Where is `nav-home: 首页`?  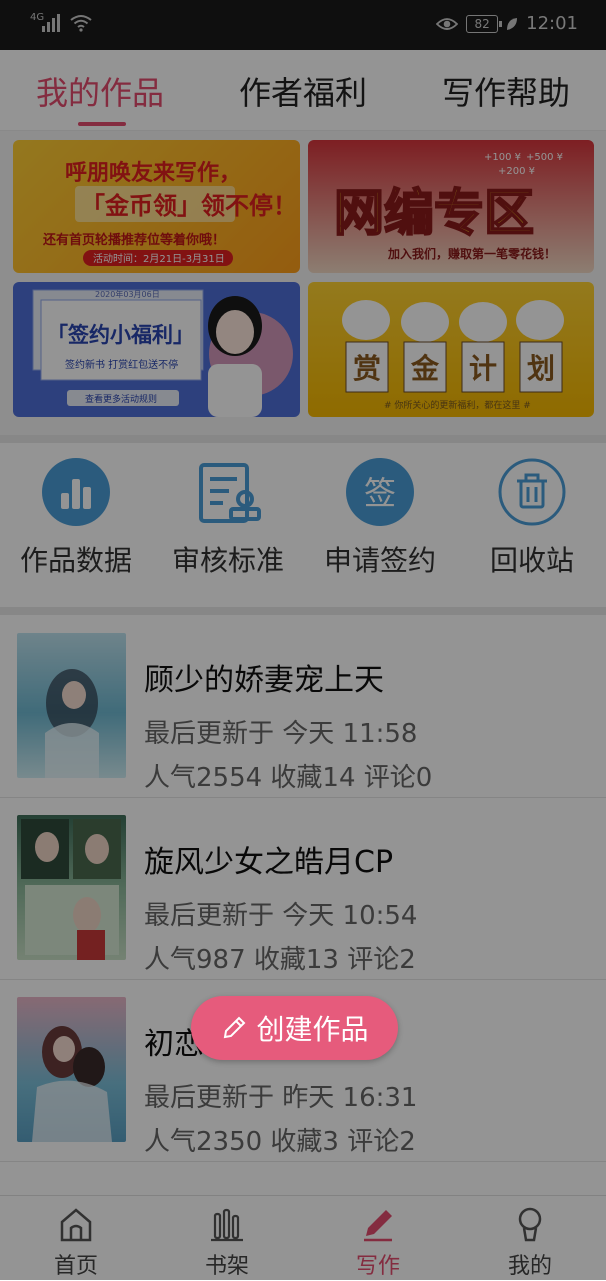 nav-home: 首页 is located at coordinates (76, 1242).